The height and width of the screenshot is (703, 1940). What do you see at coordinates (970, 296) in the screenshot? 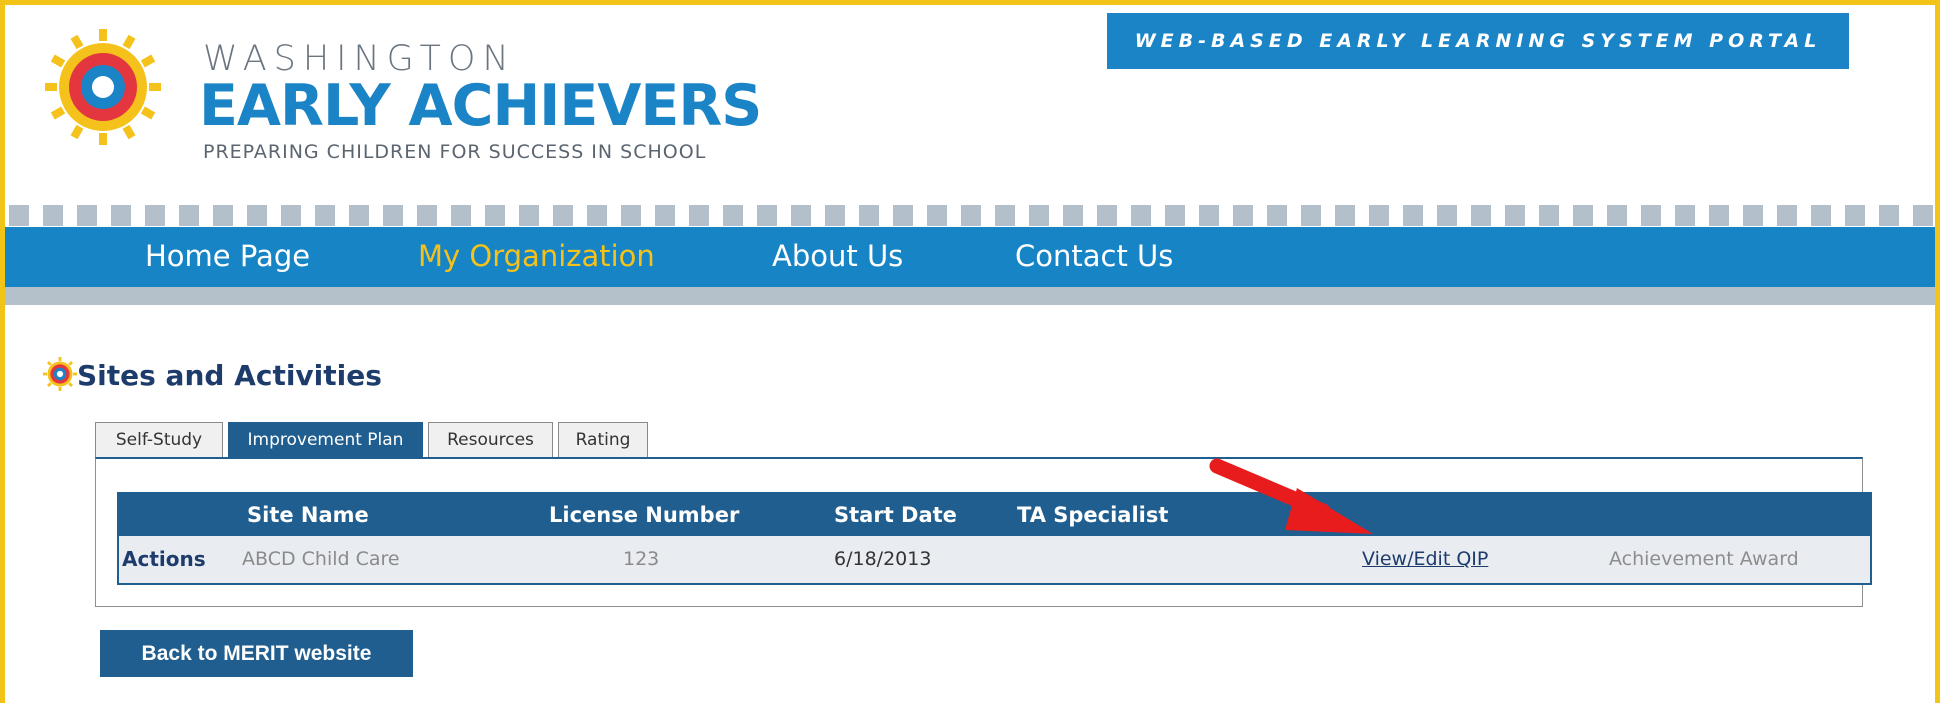
I see `nav-underbar` at bounding box center [970, 296].